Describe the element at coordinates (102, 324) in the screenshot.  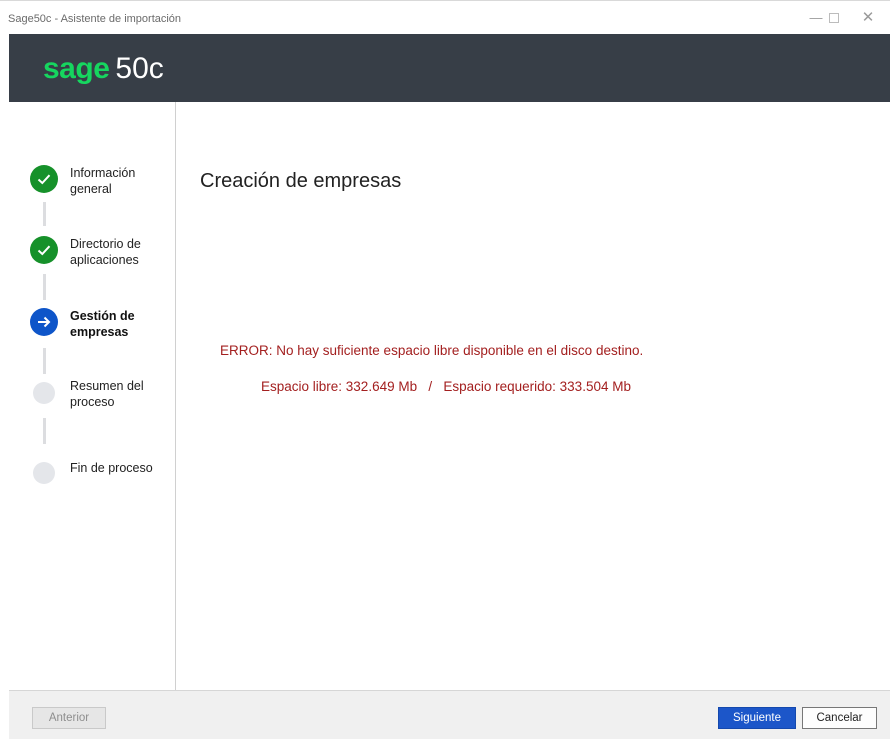
I see `step-label: Gestión de empresas` at that location.